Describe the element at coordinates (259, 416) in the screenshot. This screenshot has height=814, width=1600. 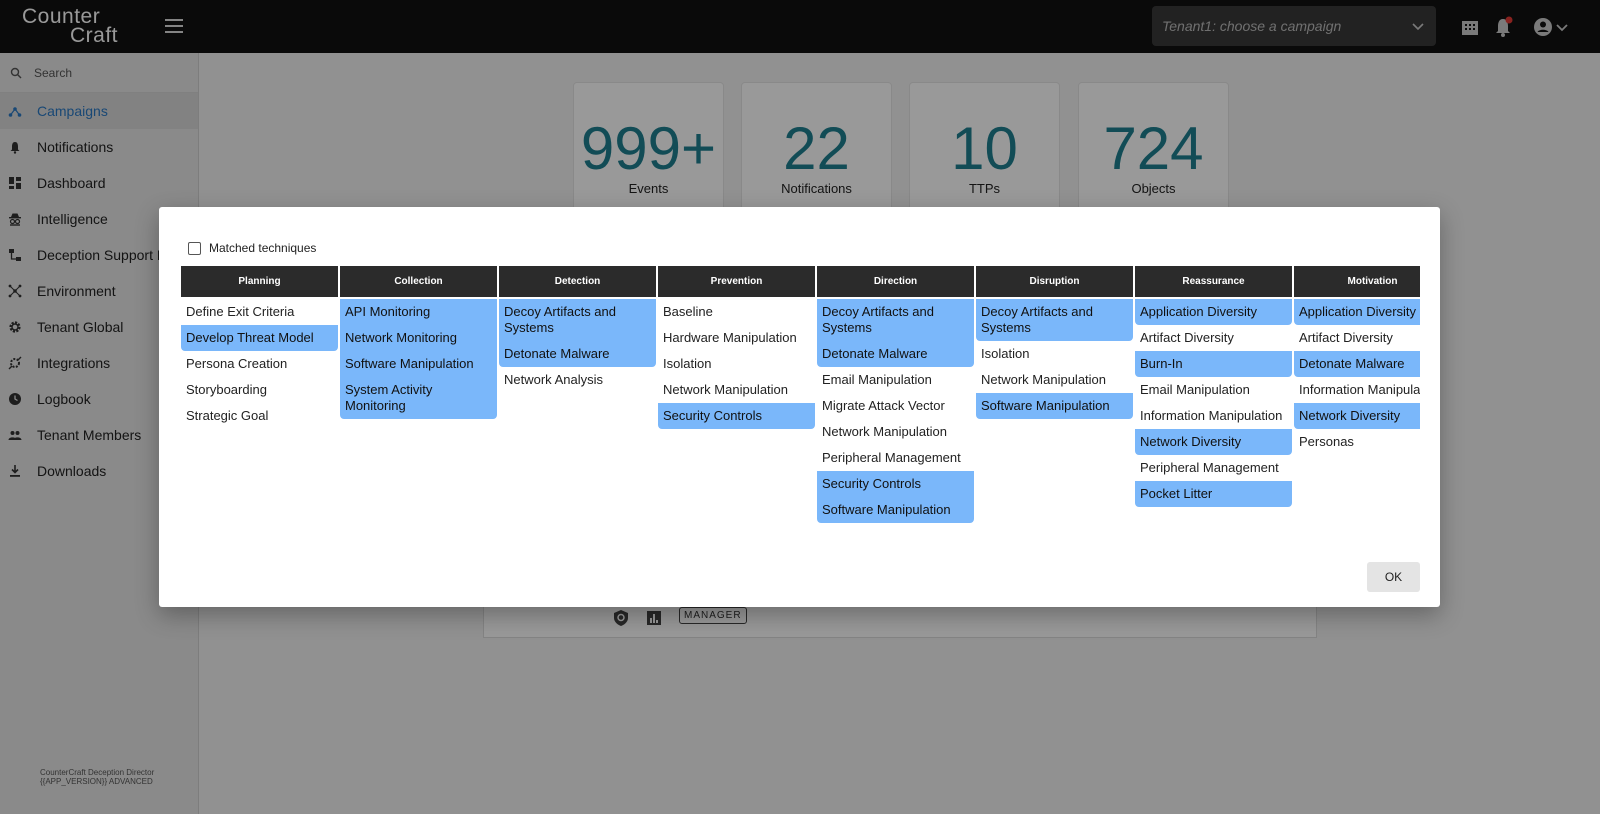
I see `technique-item: Strategic Goal` at that location.